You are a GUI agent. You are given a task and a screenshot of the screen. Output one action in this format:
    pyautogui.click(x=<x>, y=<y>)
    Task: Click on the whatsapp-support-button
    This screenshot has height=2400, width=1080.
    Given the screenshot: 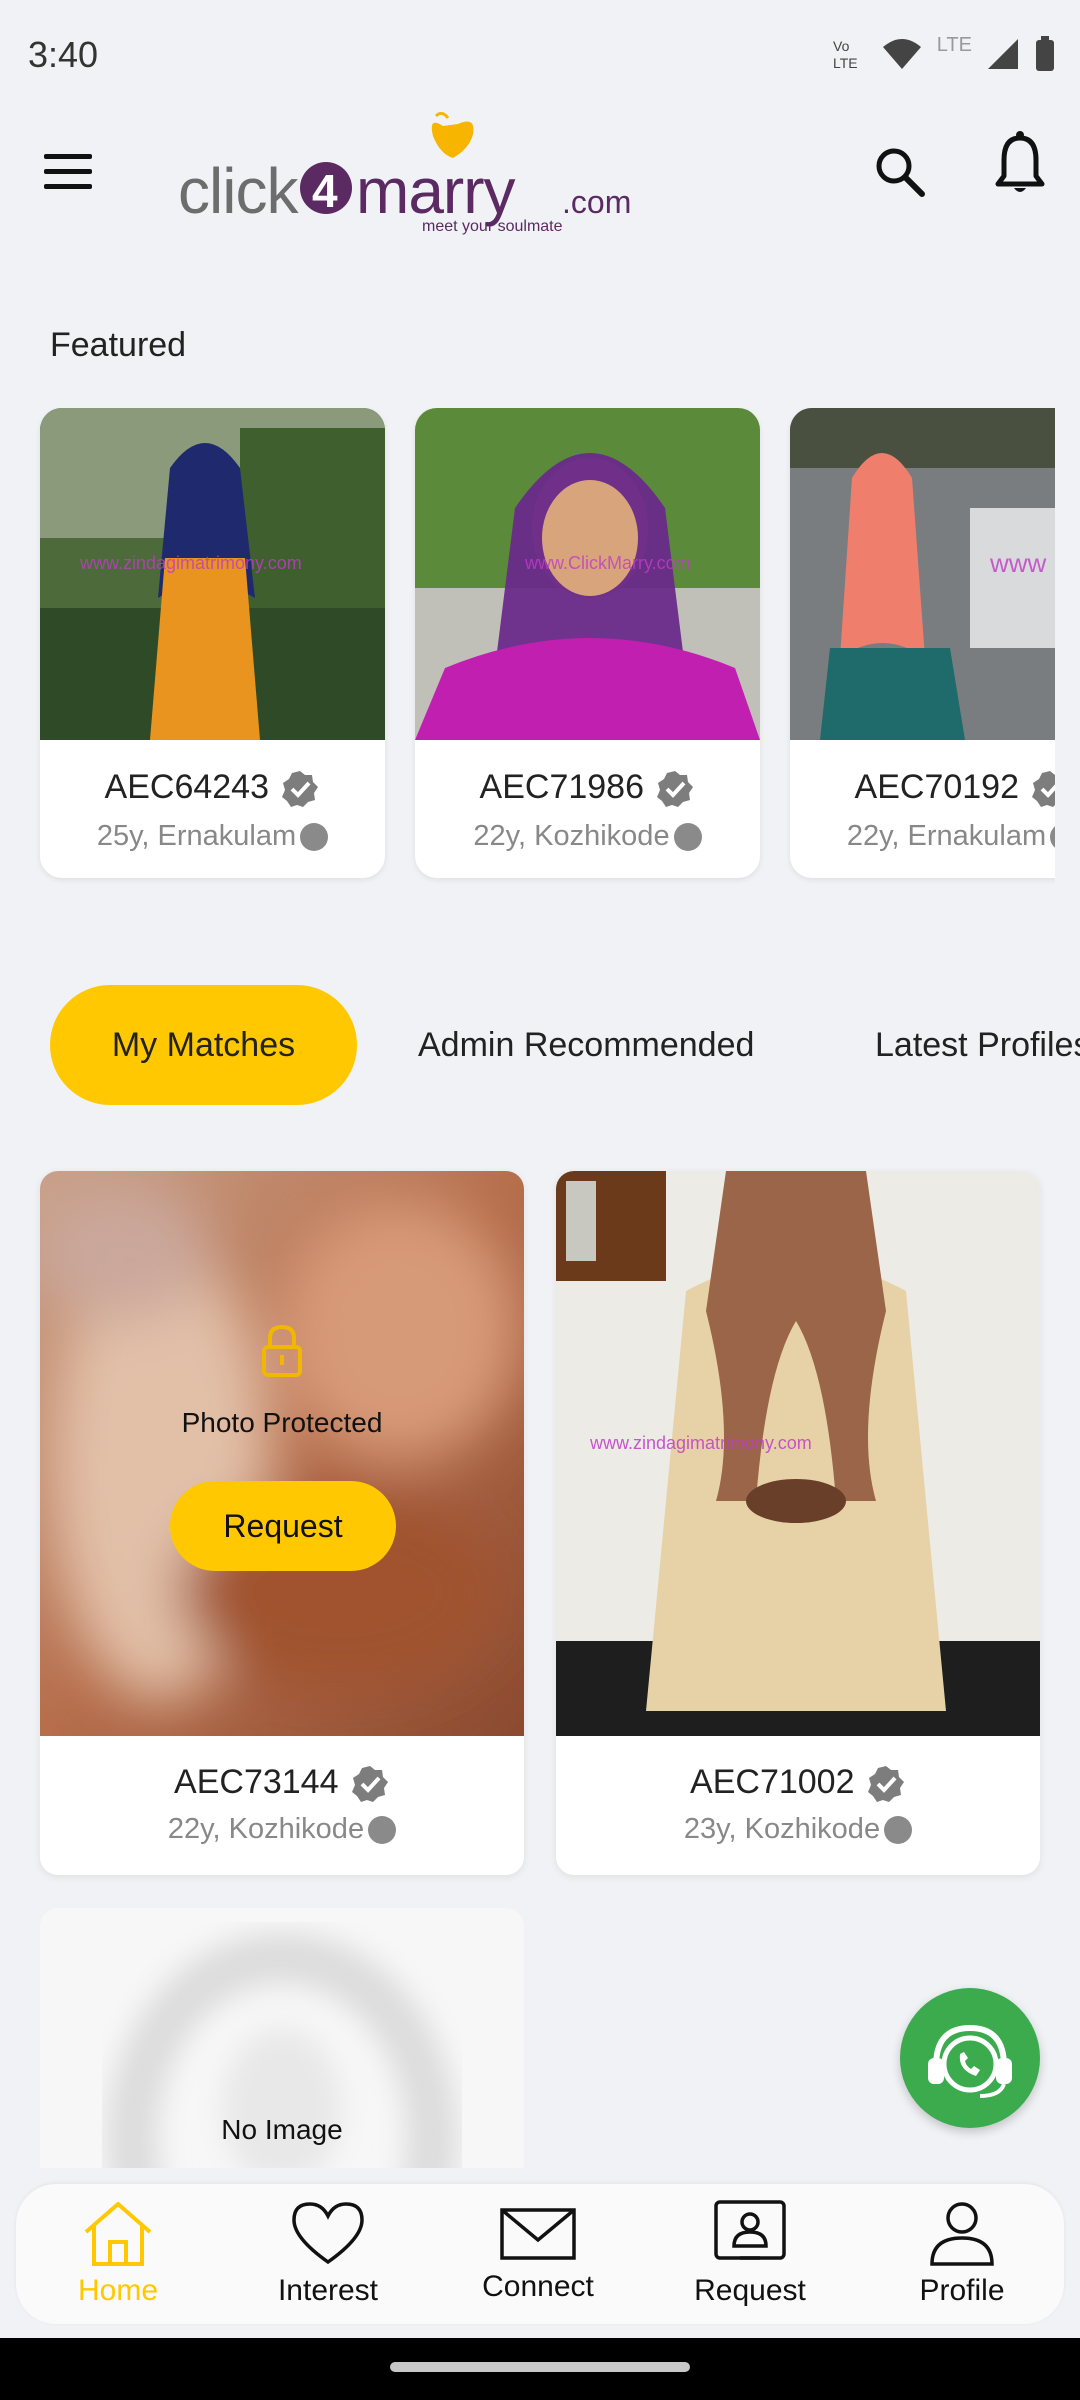 What is the action you would take?
    pyautogui.click(x=970, y=2058)
    